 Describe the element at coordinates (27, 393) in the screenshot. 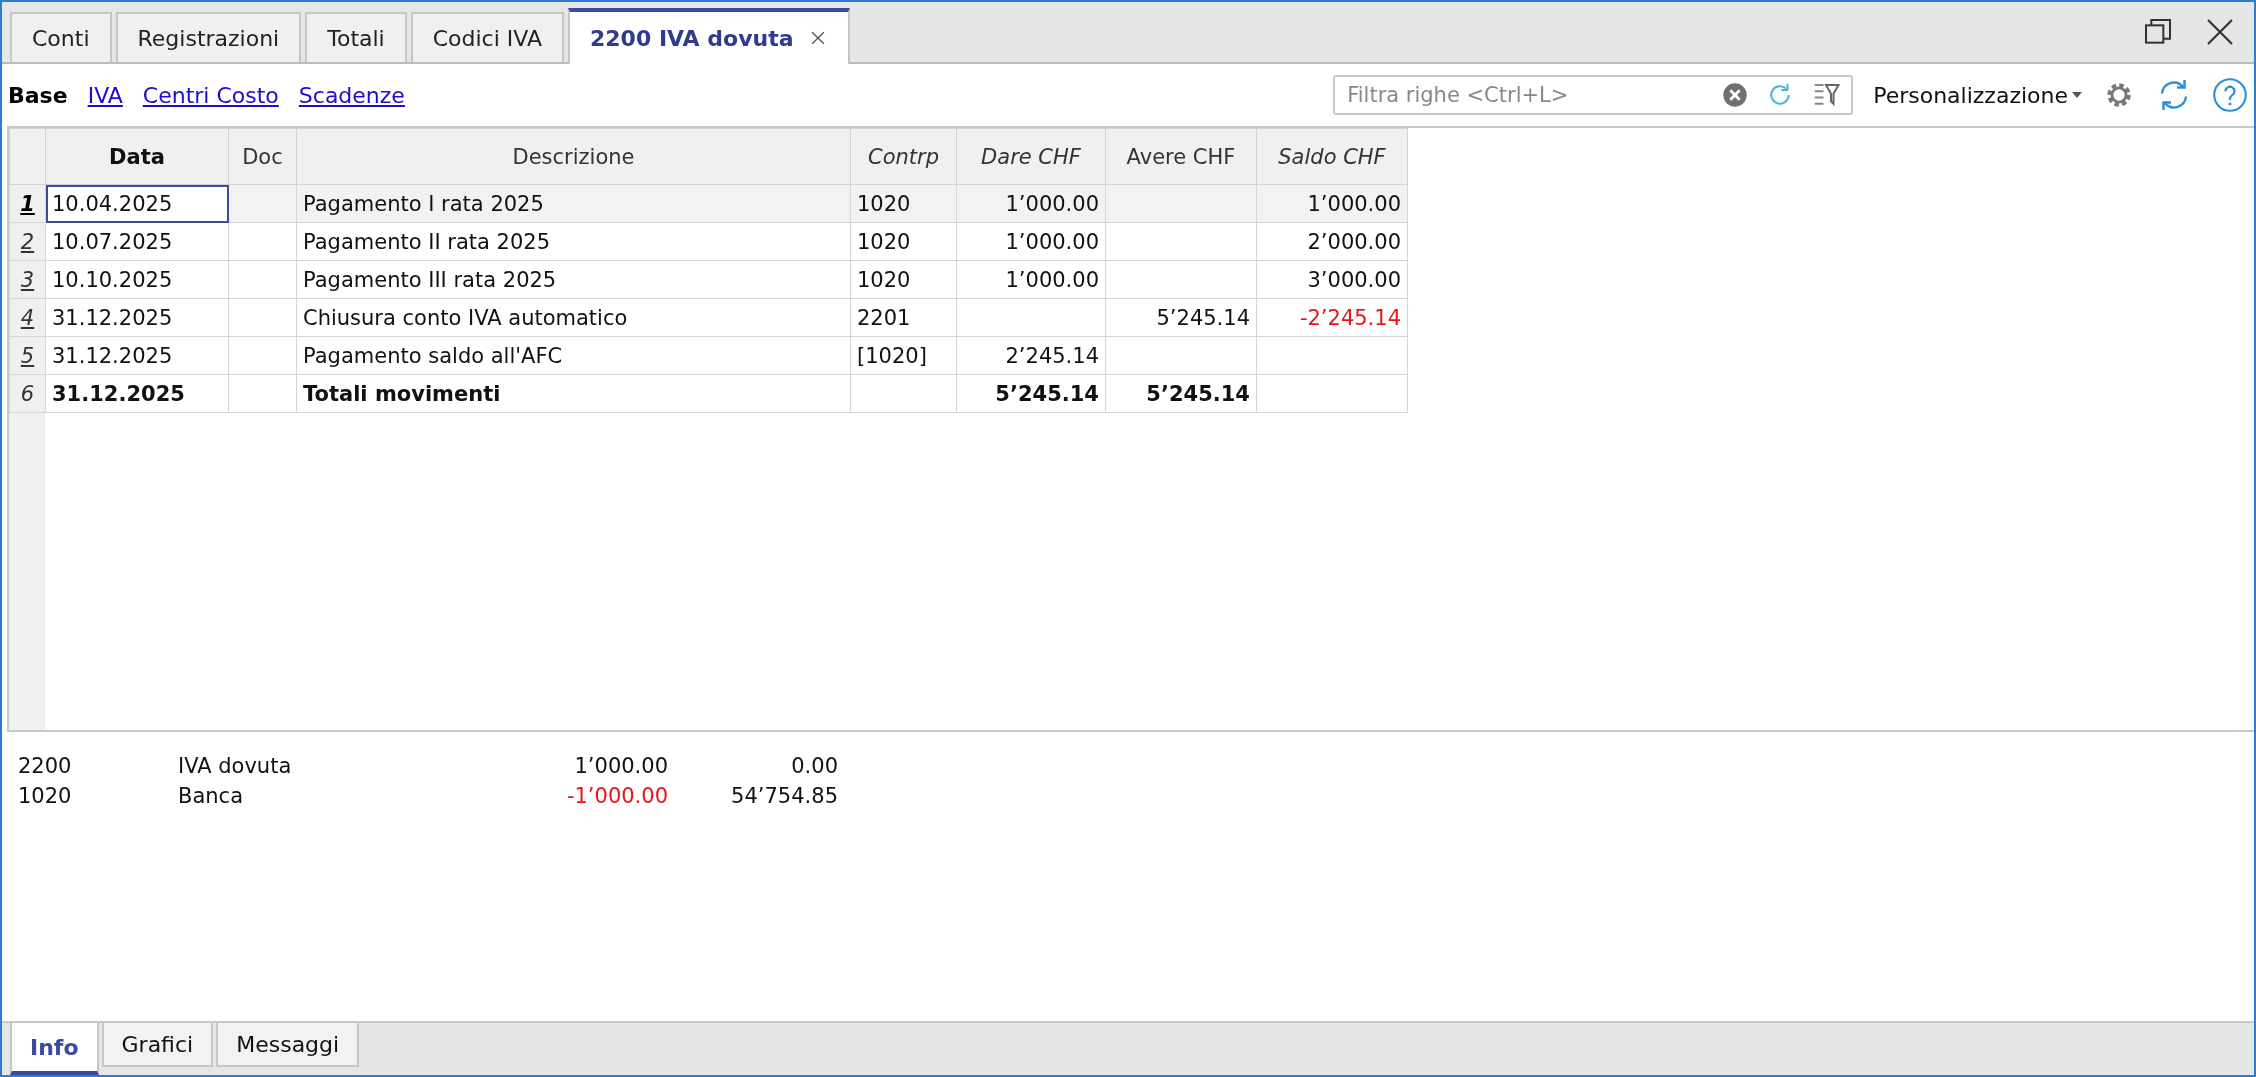

I see `row-number: 6` at that location.